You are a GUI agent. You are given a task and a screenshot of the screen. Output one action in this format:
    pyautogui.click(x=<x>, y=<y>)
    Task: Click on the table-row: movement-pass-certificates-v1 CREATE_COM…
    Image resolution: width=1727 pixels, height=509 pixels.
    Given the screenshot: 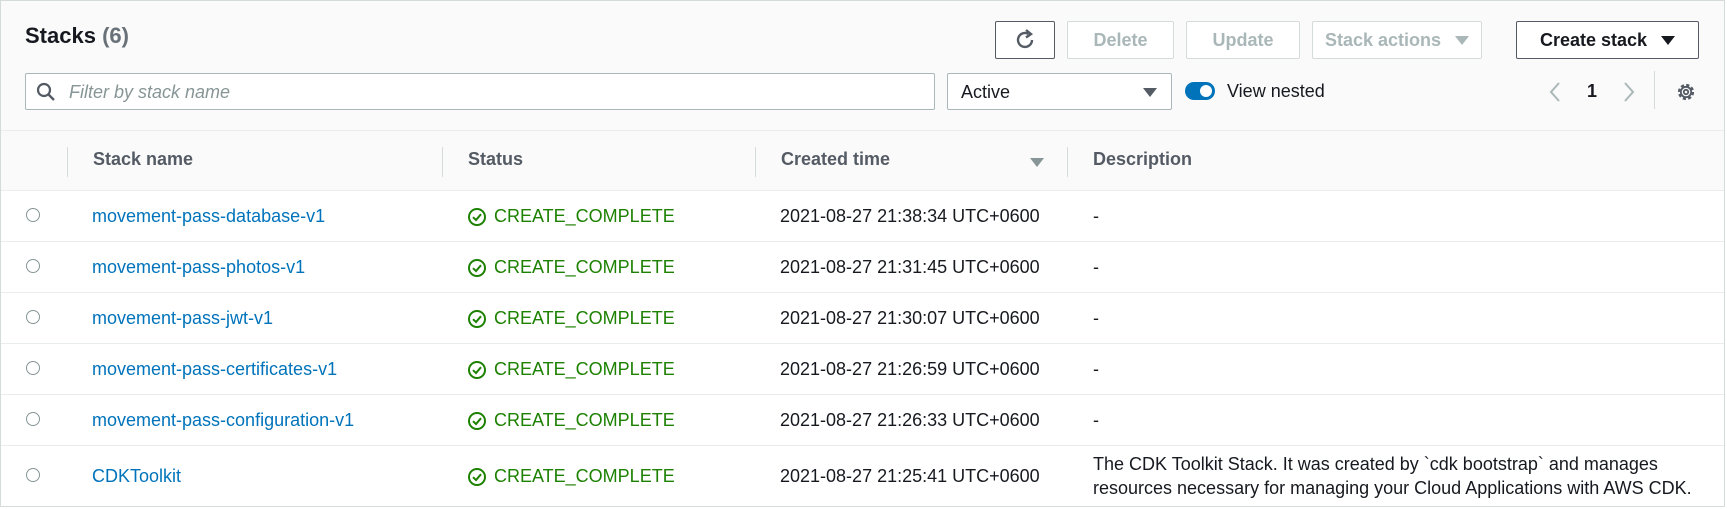 What is the action you would take?
    pyautogui.click(x=862, y=369)
    